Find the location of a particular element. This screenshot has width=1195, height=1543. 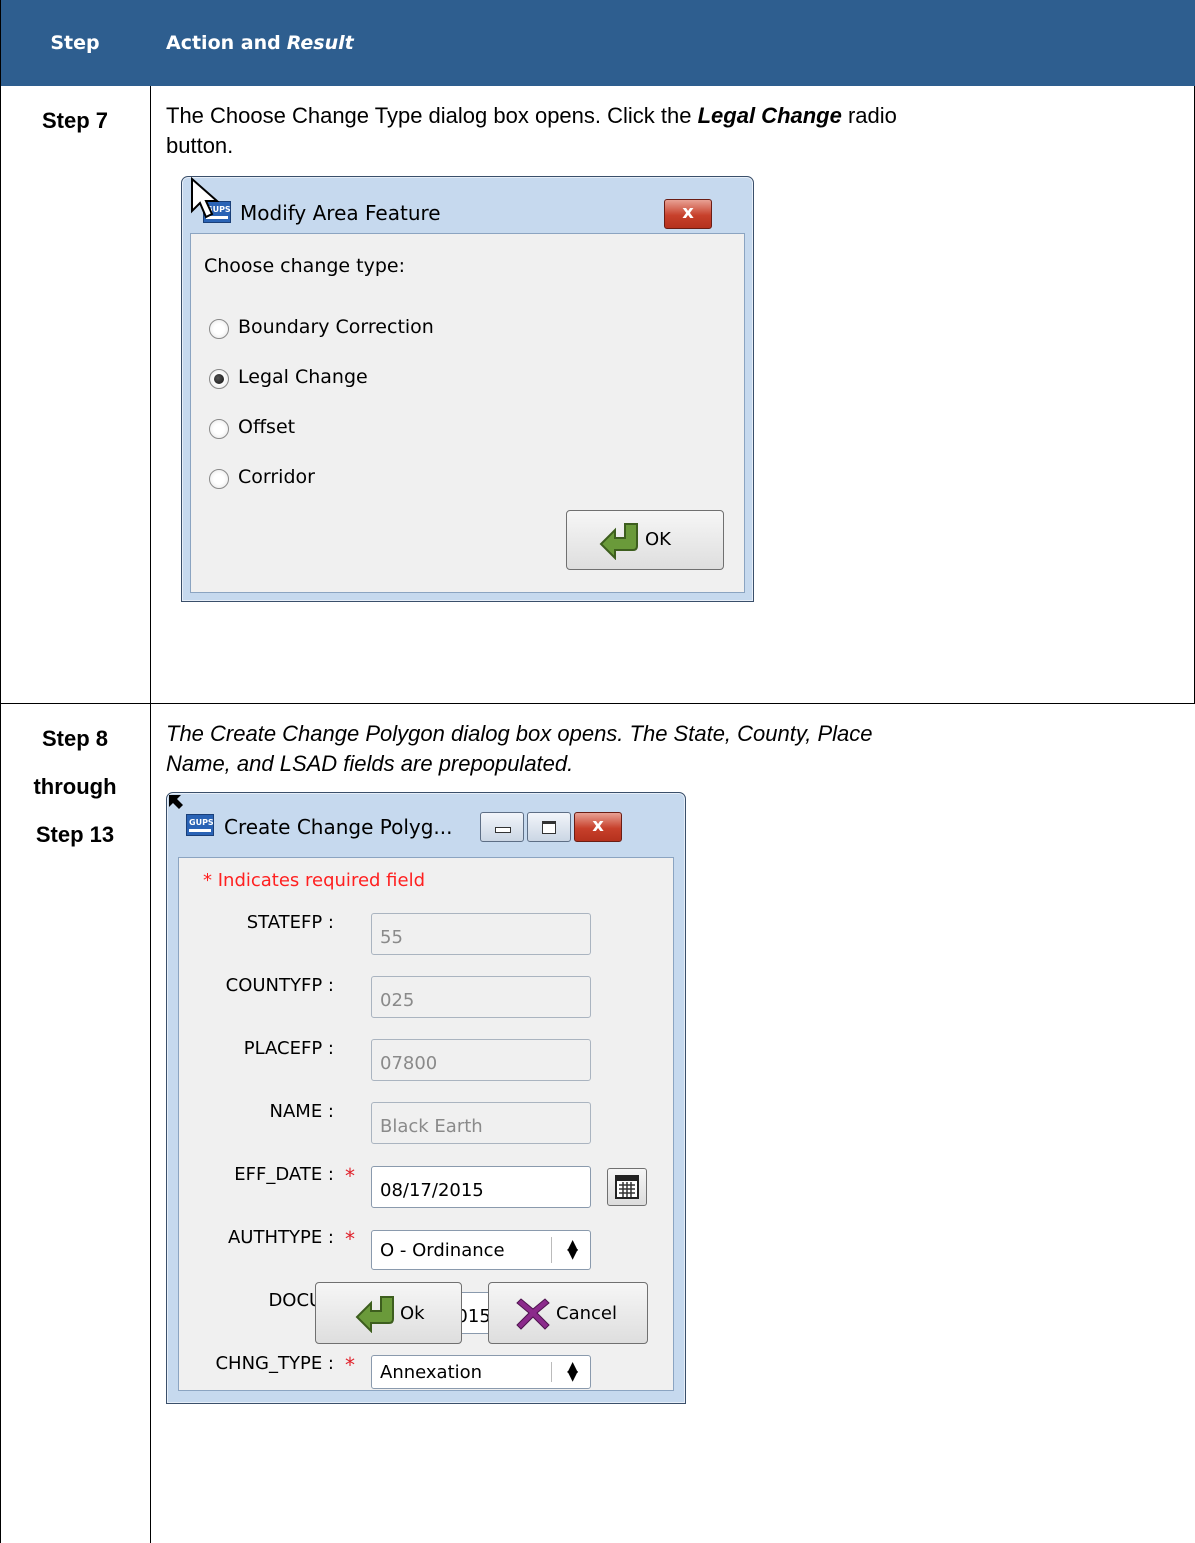

step7-text-2: radio is located at coordinates (869, 115).